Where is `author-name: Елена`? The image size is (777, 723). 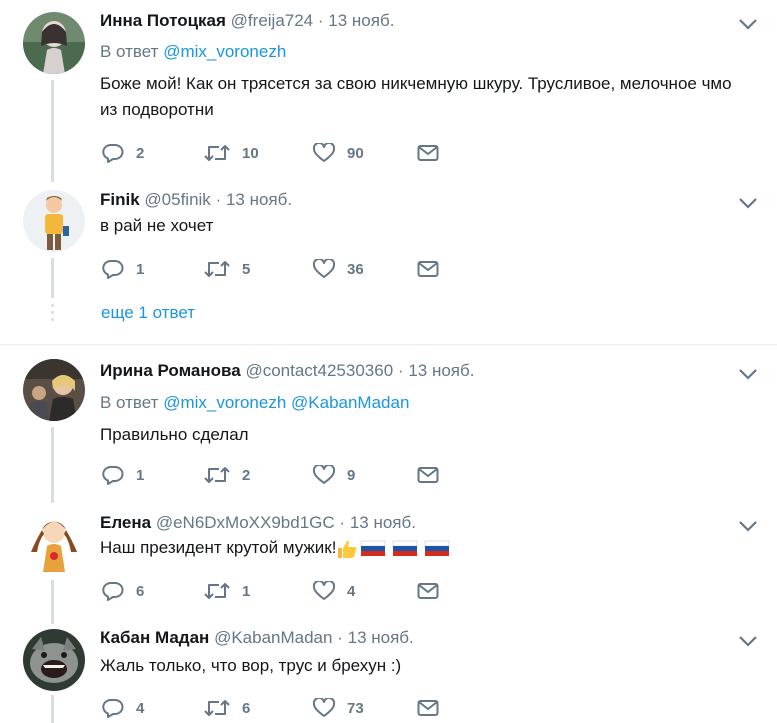 author-name: Елена is located at coordinates (125, 522).